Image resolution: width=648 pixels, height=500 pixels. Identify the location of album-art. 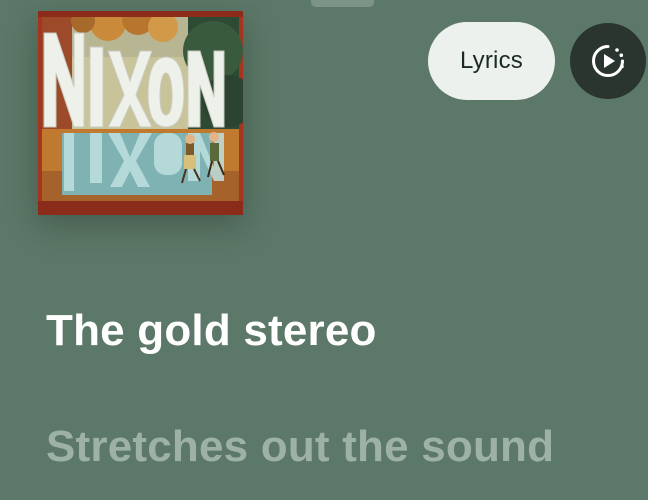
(140, 113).